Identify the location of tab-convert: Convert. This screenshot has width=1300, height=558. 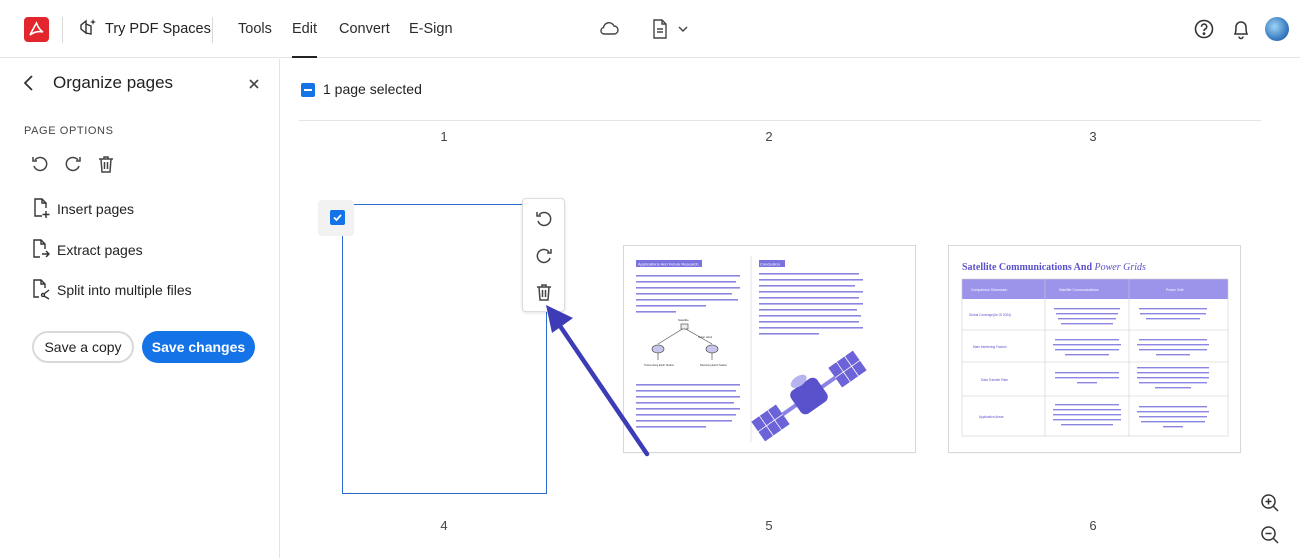
(364, 29).